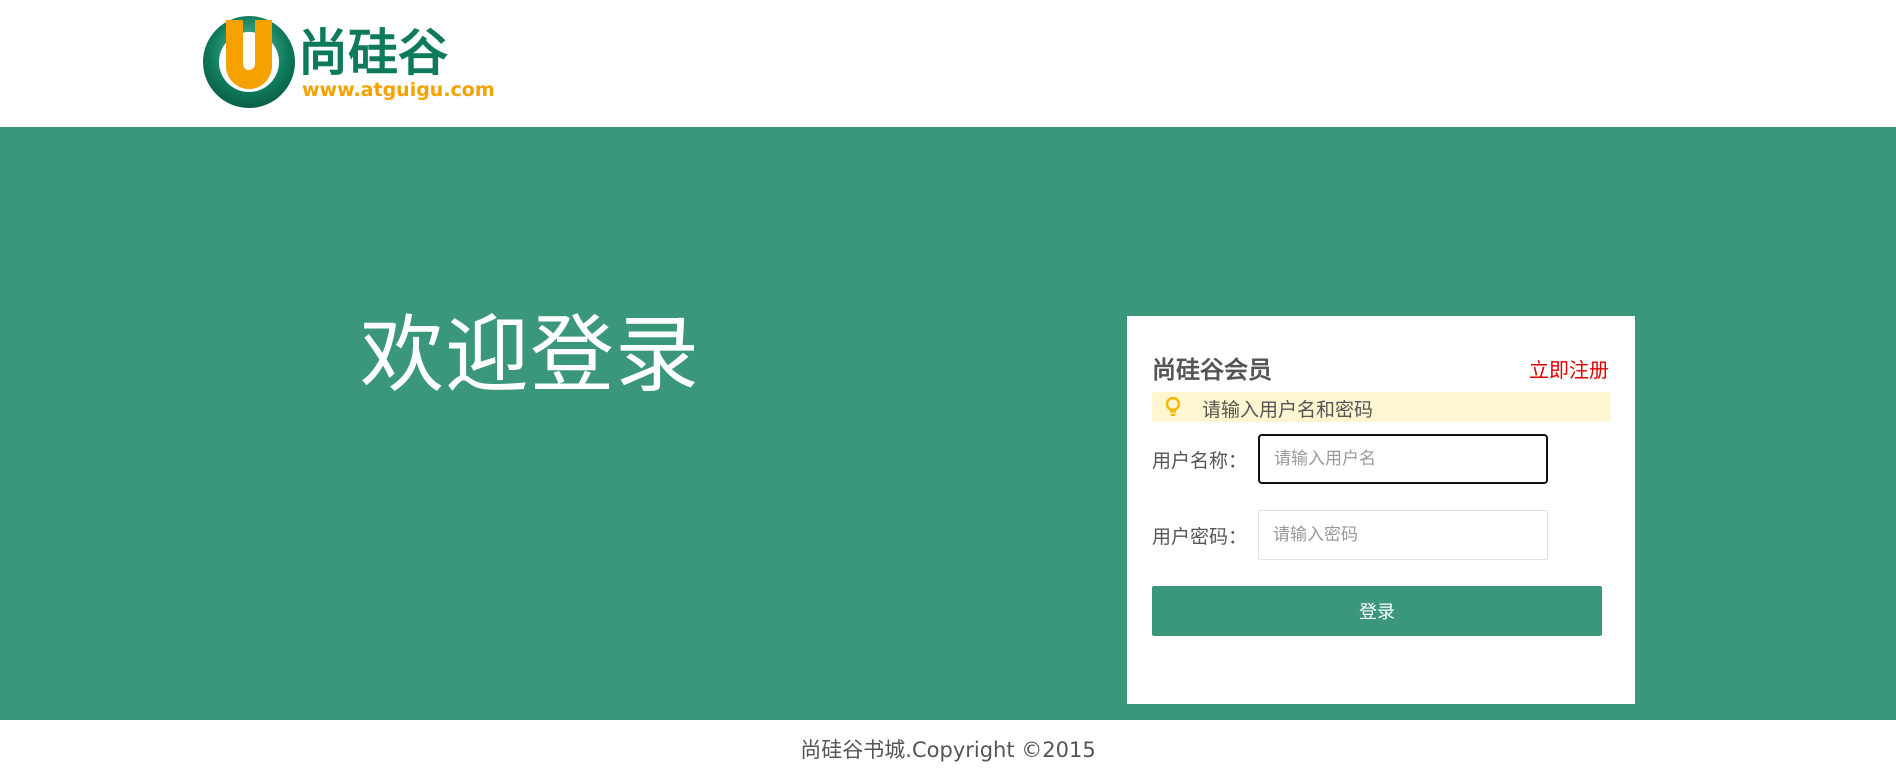  Describe the element at coordinates (1200, 537) in the screenshot. I see `password-label: 用户密码：` at that location.